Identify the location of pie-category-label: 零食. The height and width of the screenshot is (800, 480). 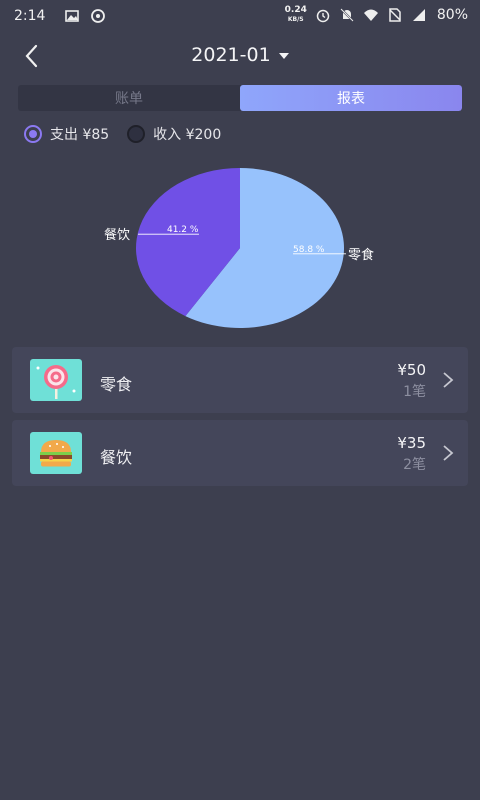
(361, 255).